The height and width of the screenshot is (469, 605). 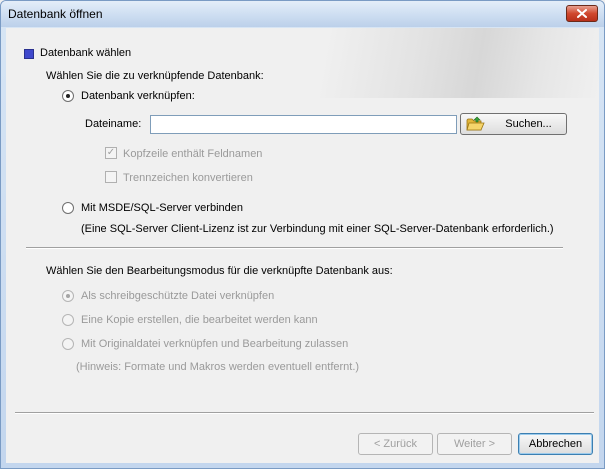 I want to click on section-heading: Datenbank wählen, so click(x=86, y=53).